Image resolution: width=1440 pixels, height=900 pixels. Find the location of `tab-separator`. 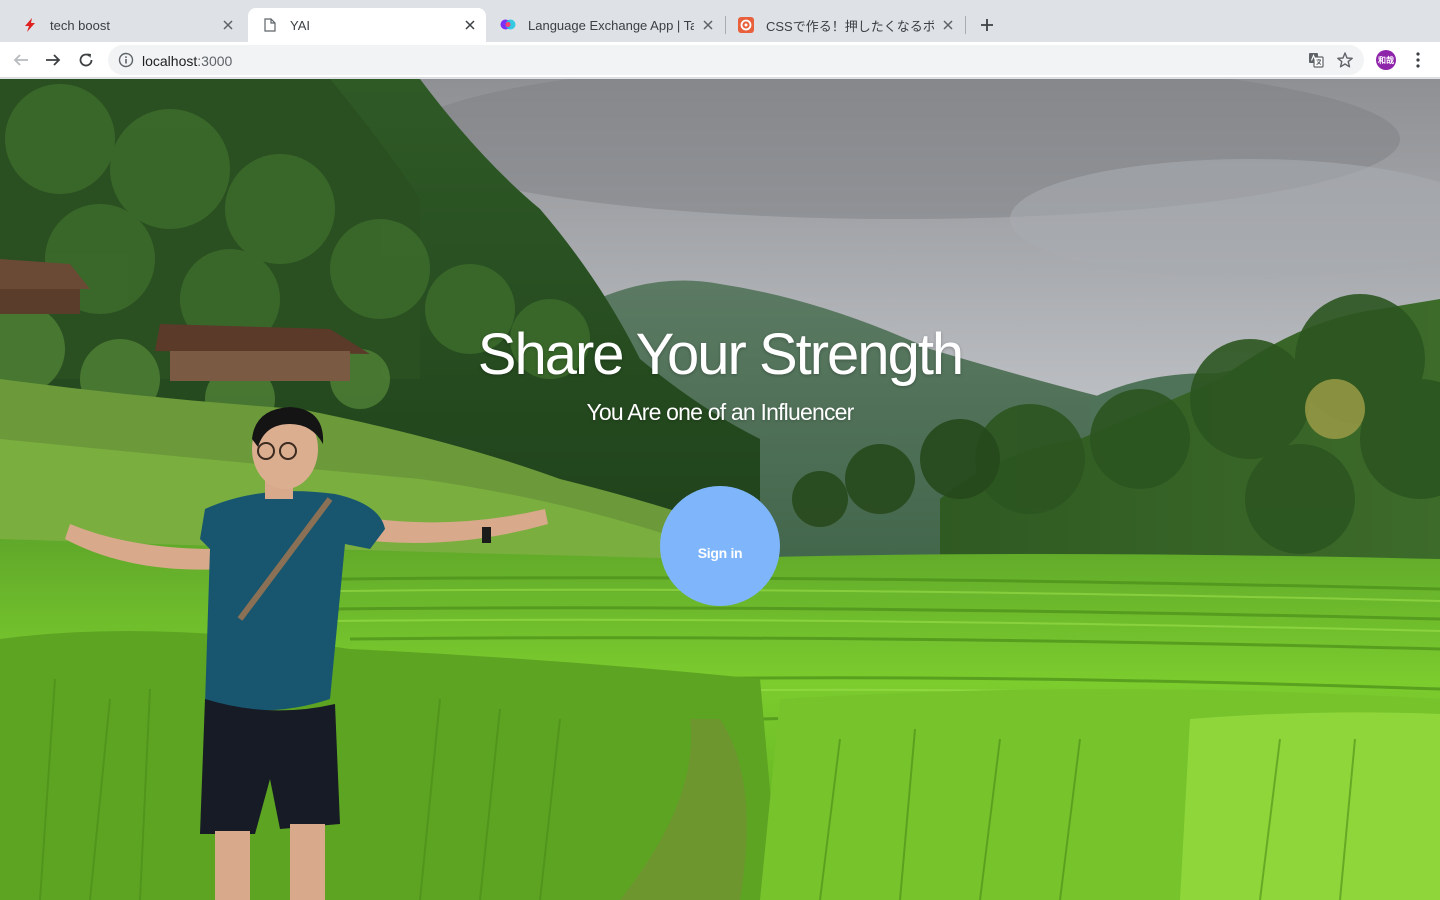

tab-separator is located at coordinates (965, 25).